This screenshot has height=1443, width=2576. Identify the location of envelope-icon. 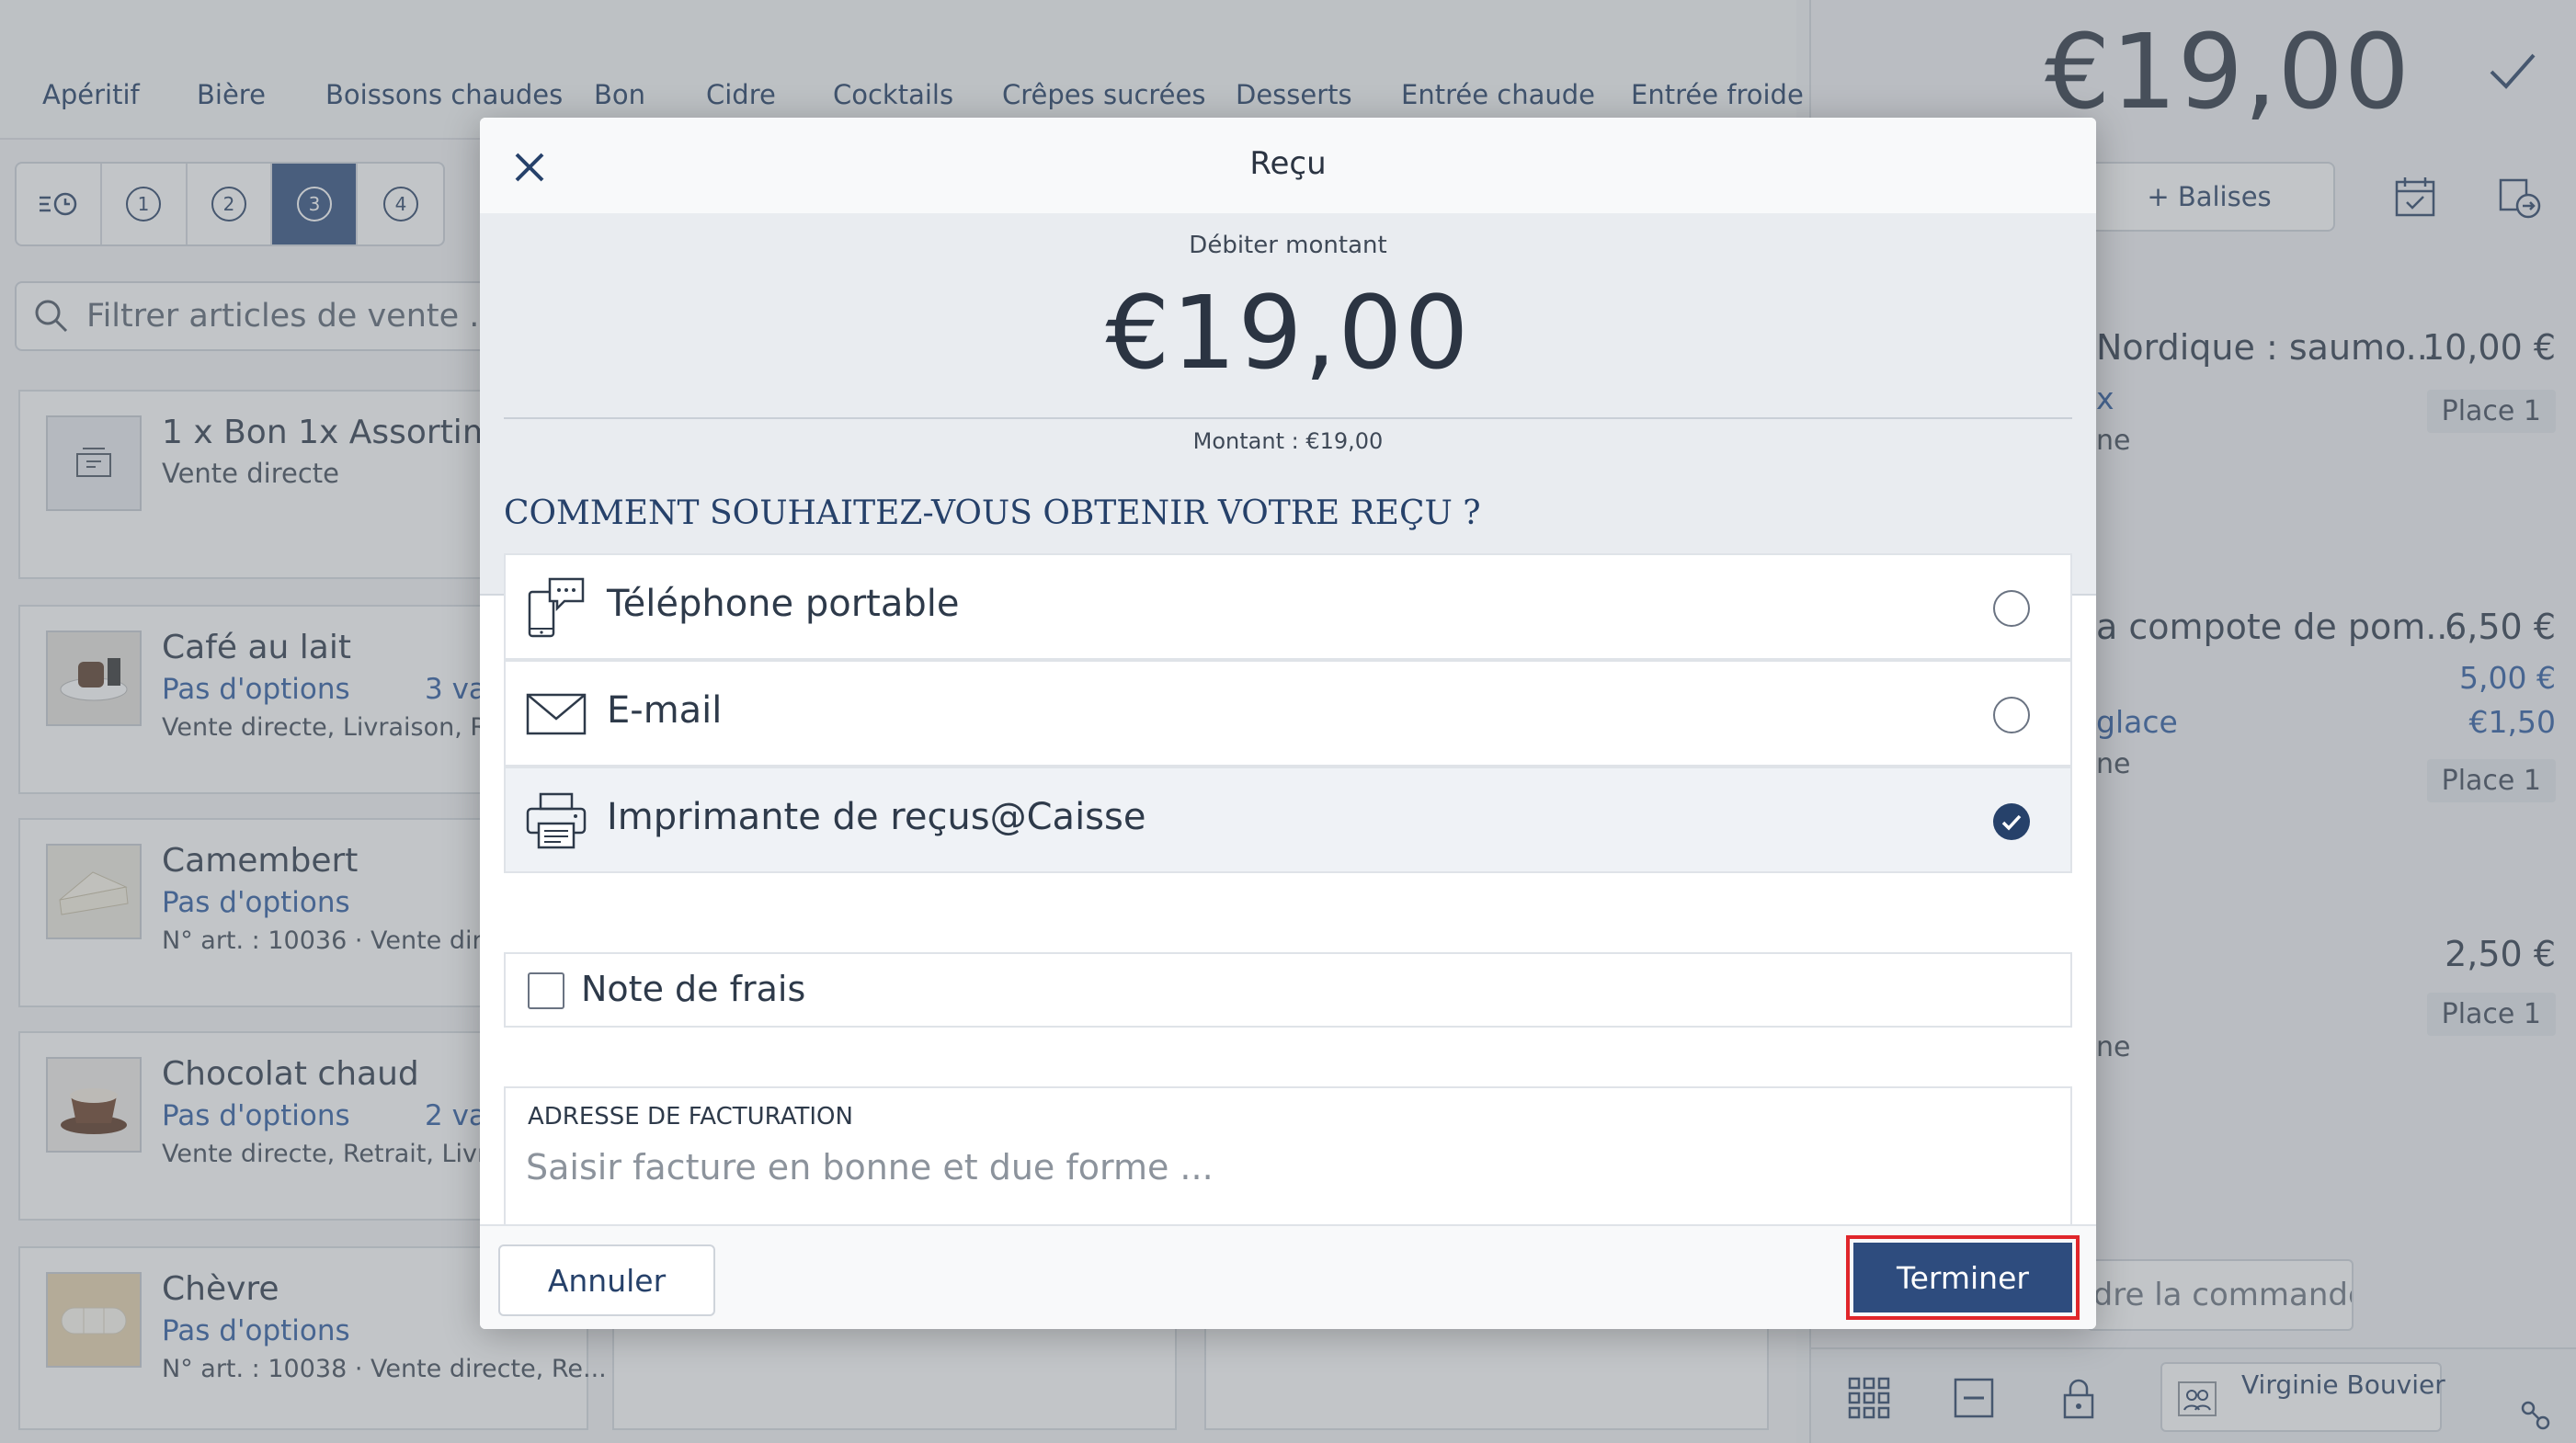
(556, 714).